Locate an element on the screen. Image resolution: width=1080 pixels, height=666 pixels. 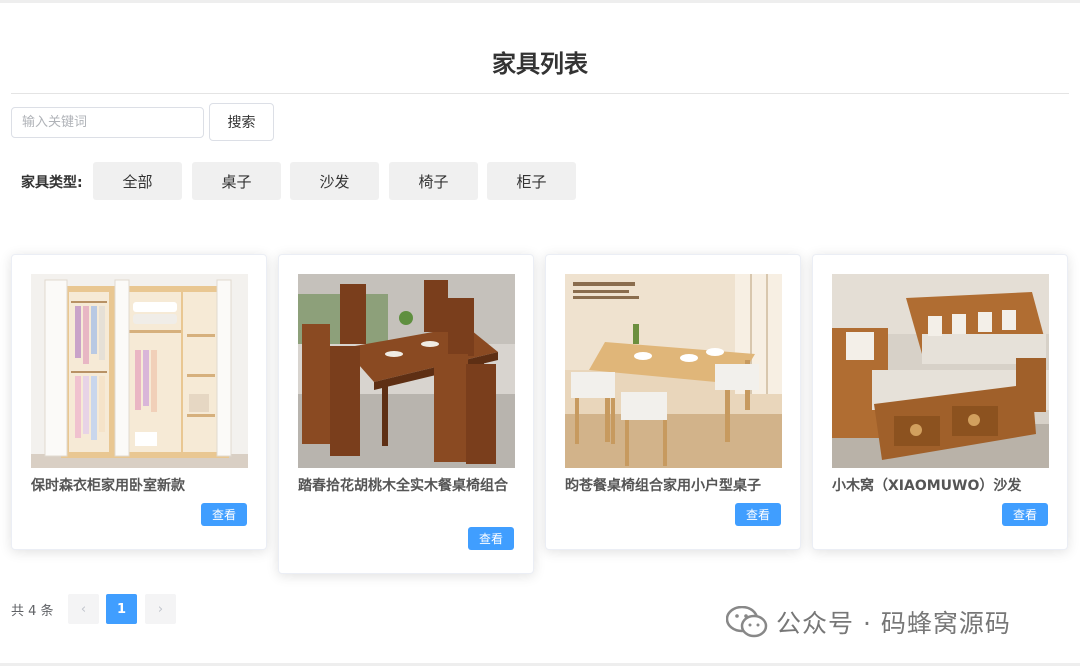
filter-cabinet-button: 柜子 is located at coordinates (531, 181).